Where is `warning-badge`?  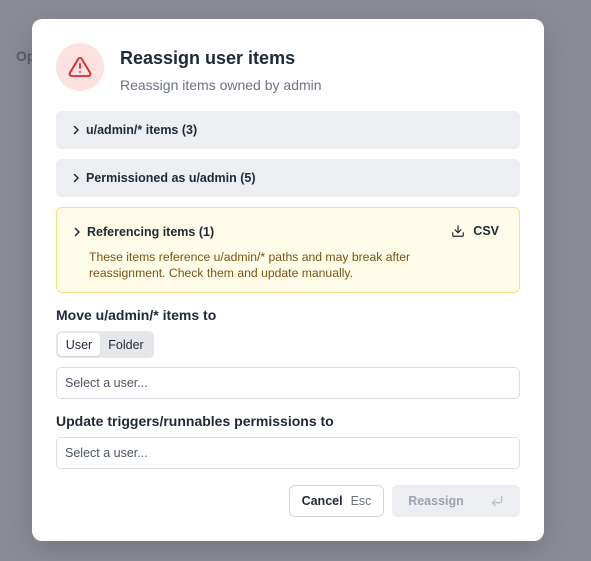 warning-badge is located at coordinates (80, 67).